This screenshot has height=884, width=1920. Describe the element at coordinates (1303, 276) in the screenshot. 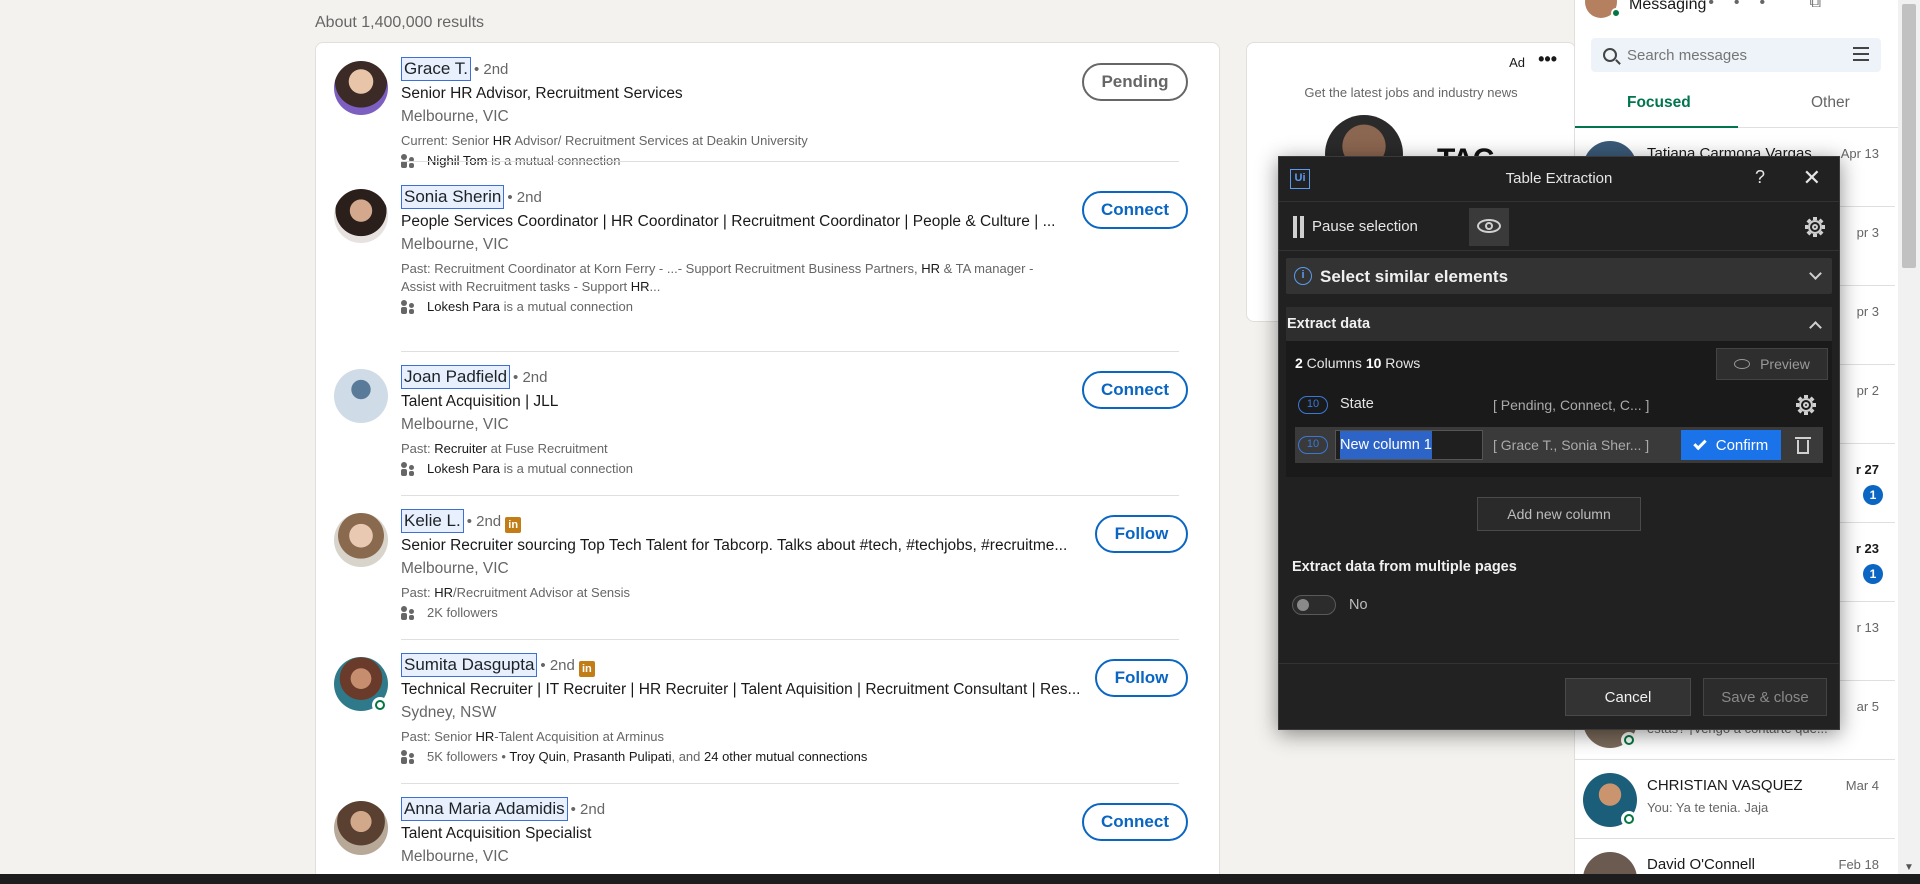

I see `info-icon: i` at that location.